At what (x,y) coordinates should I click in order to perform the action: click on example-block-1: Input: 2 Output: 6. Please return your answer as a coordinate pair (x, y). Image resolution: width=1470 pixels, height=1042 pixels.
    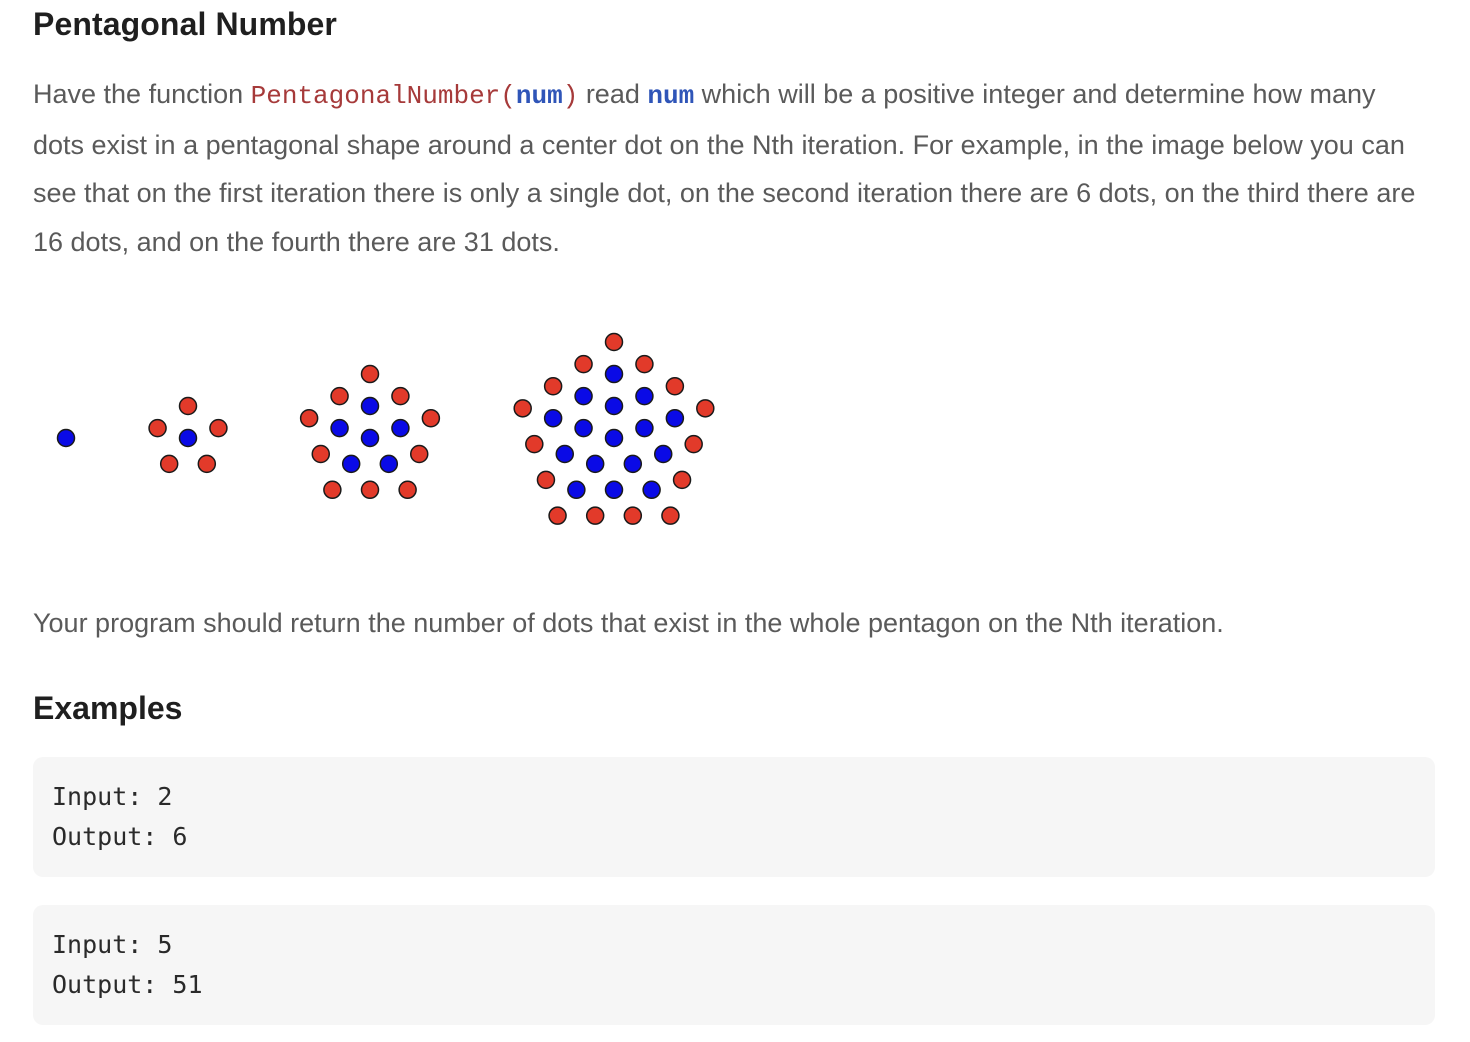
    Looking at the image, I should click on (734, 817).